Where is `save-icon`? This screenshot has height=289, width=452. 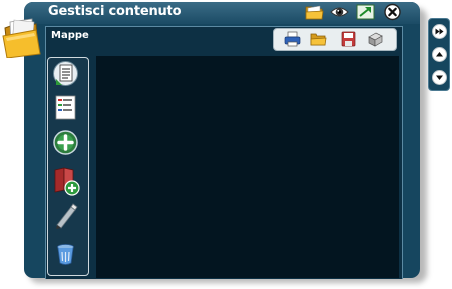 save-icon is located at coordinates (348, 39).